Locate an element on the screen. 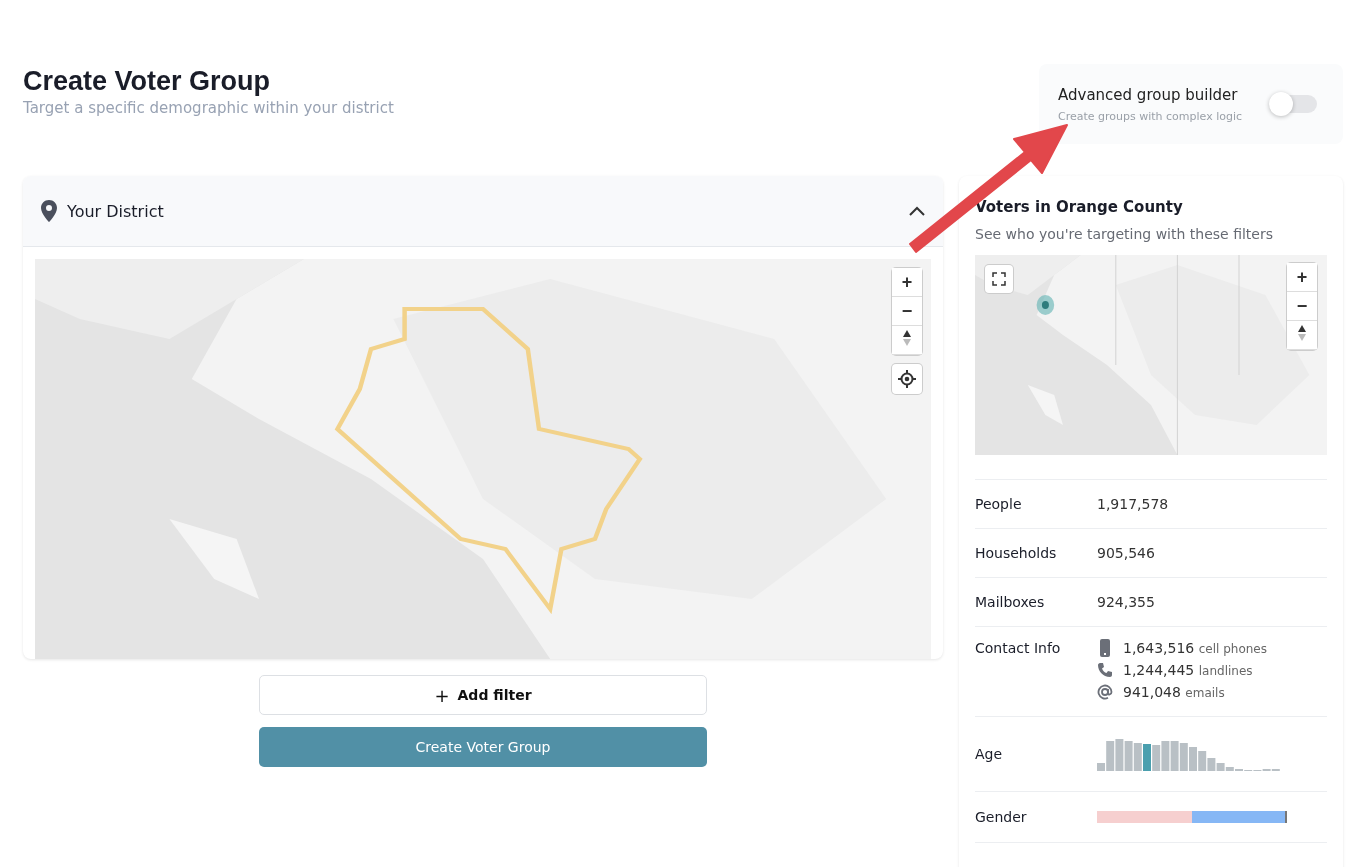  fullscreen-icon is located at coordinates (999, 279).